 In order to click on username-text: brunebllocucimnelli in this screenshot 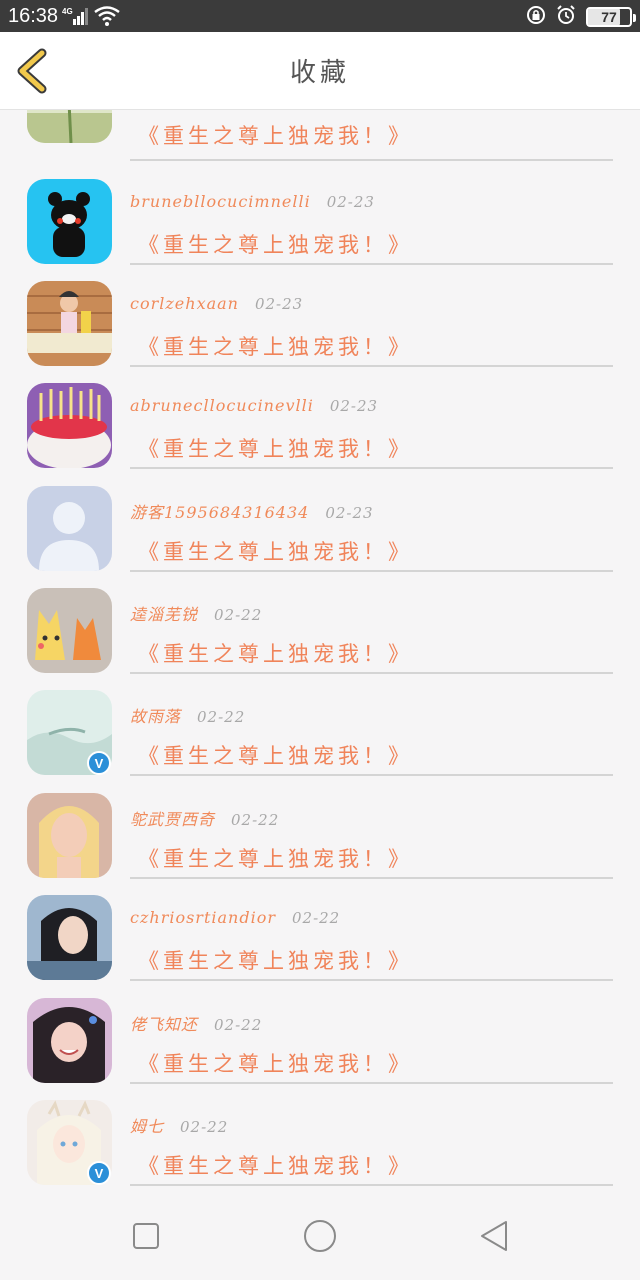, I will do `click(220, 201)`.